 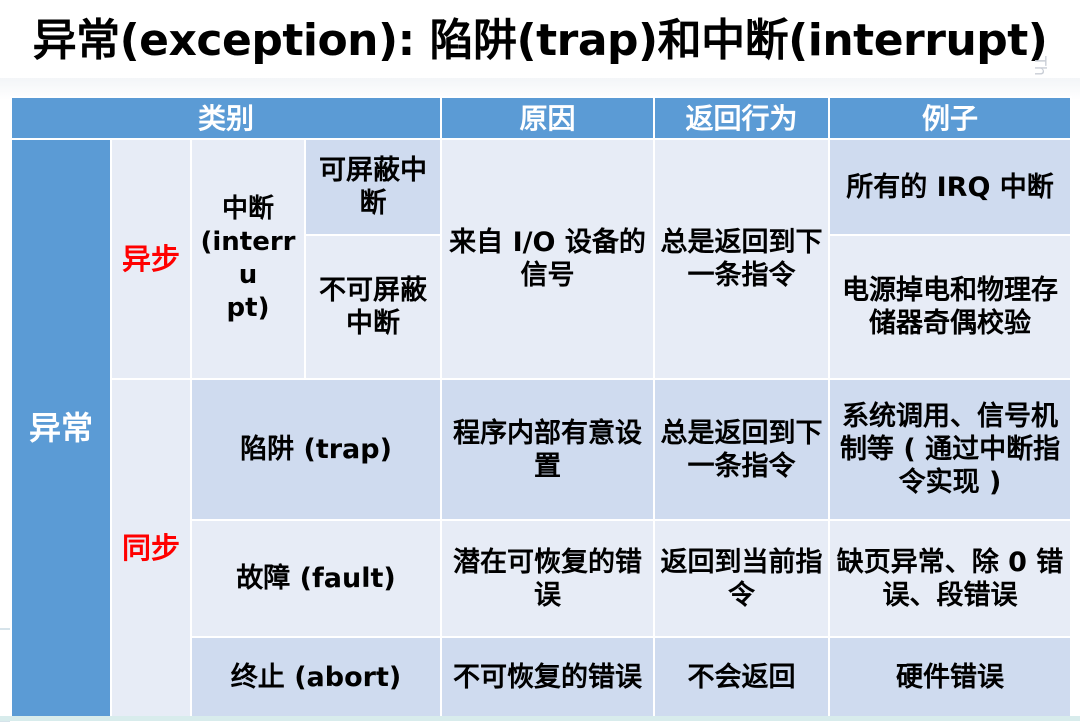 I want to click on abort-return: 不会返回, so click(x=742, y=677).